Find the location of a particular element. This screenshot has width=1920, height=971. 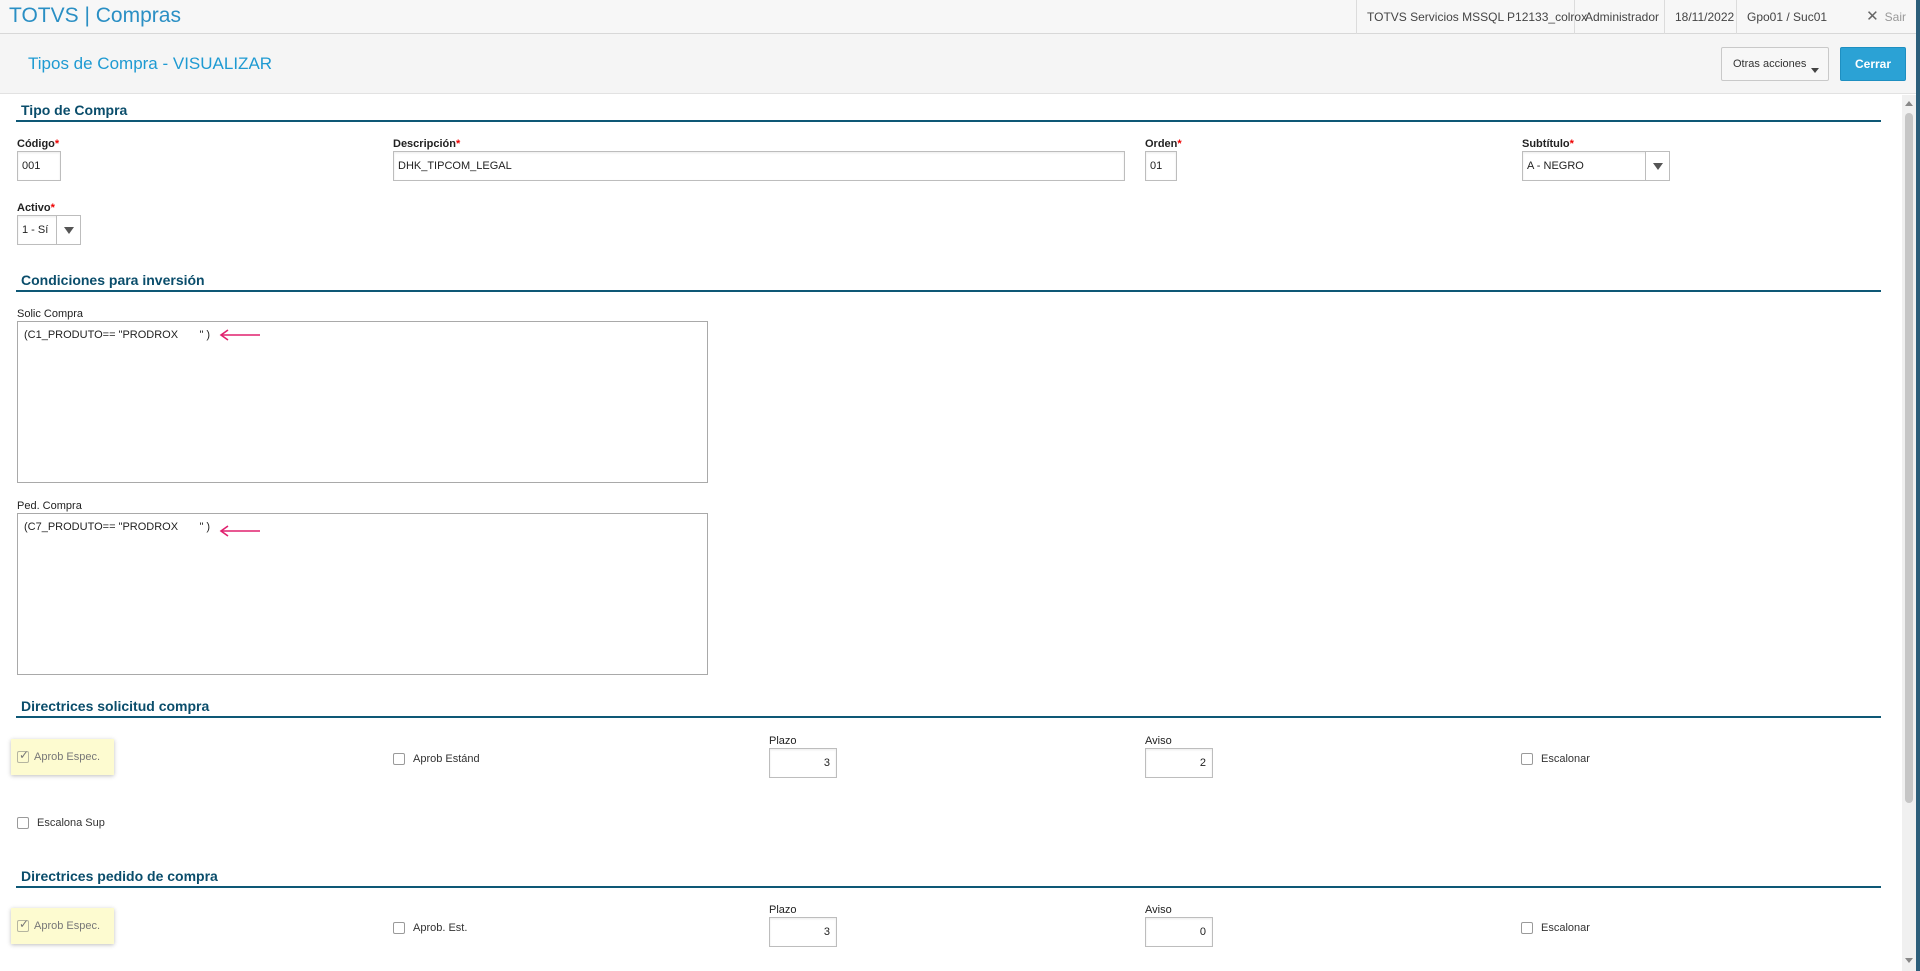

aprob-est-label: Aprob. Est. is located at coordinates (440, 928).